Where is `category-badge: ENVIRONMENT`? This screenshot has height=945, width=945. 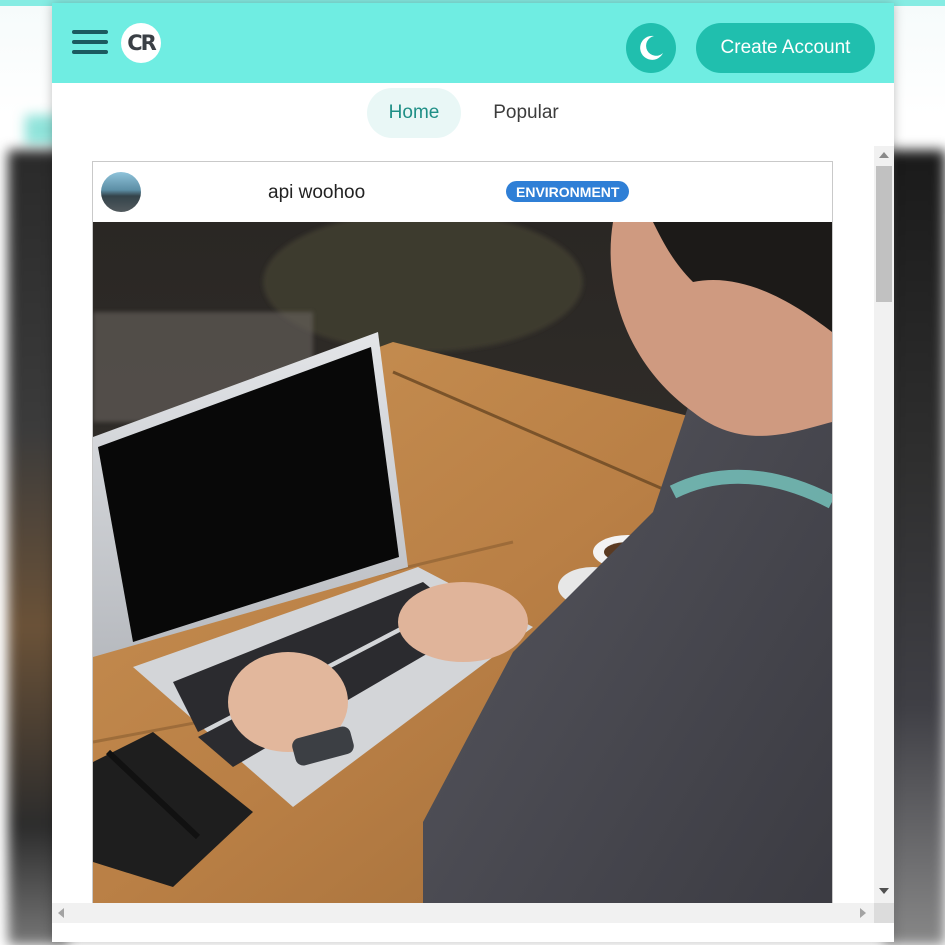 category-badge: ENVIRONMENT is located at coordinates (568, 191).